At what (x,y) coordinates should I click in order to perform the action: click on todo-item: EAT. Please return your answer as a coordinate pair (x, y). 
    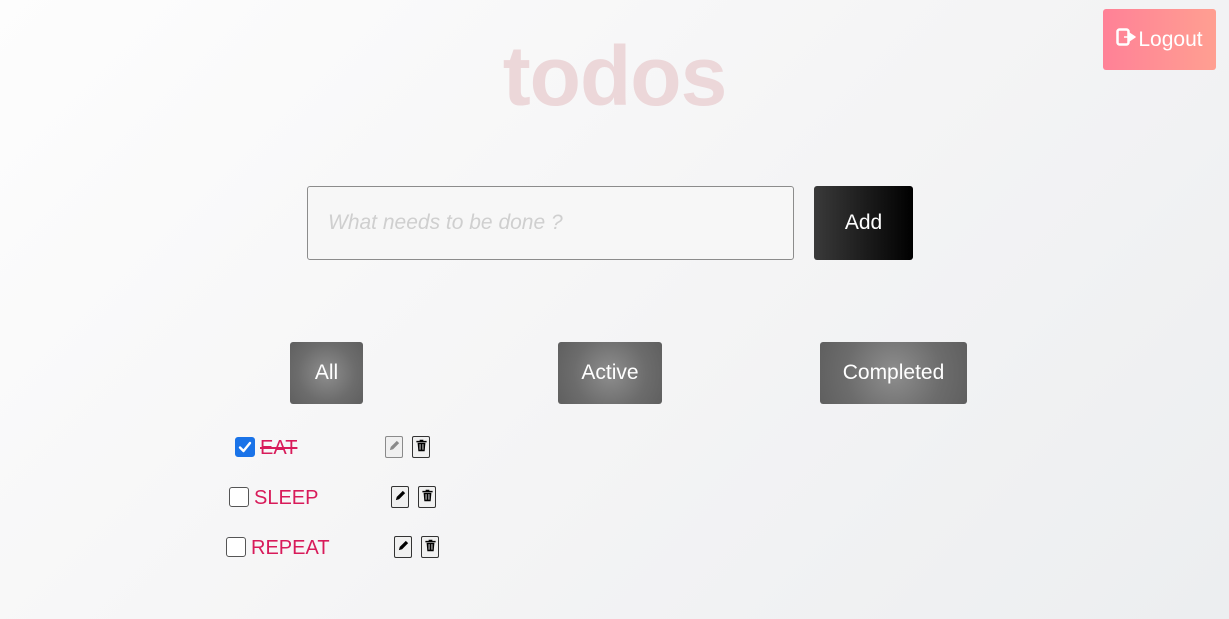
    Looking at the image, I should click on (335, 449).